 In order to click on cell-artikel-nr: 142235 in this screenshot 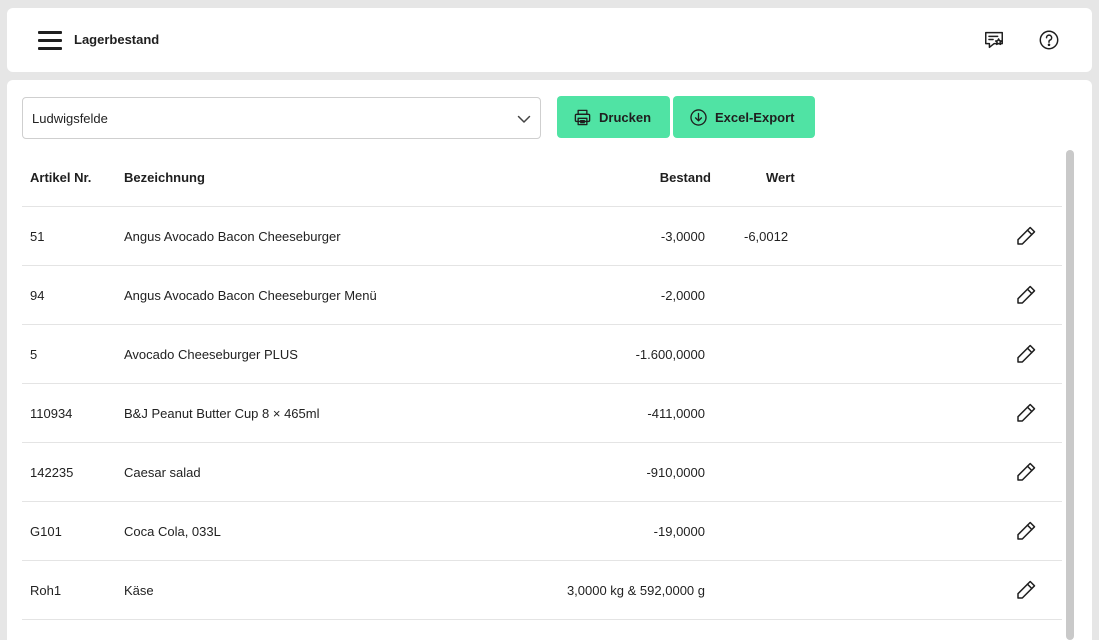, I will do `click(52, 472)`.